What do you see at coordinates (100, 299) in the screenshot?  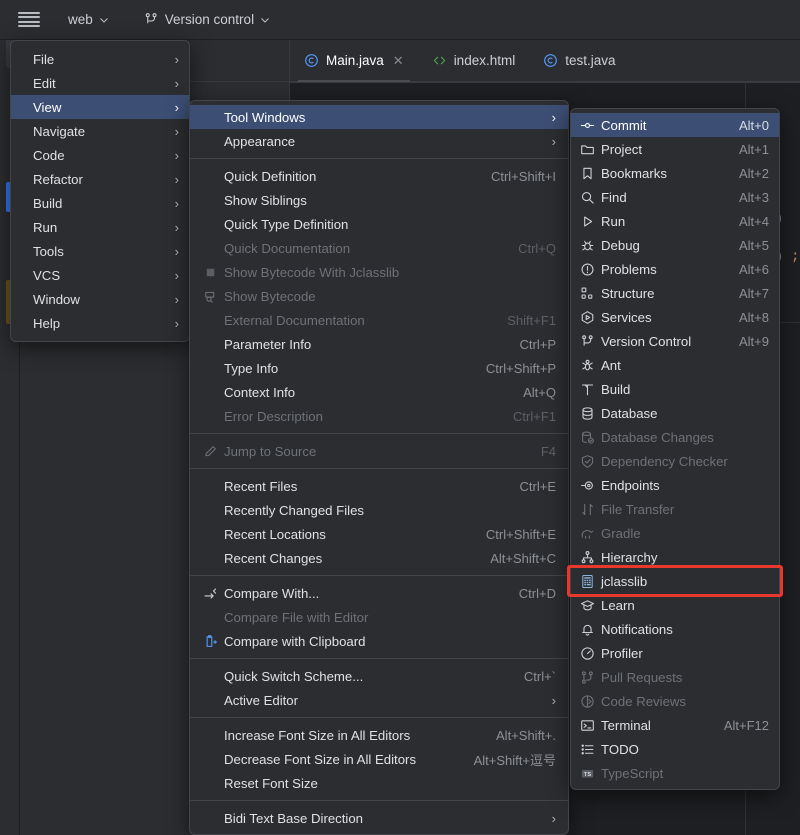 I see `menu-item-window: Window ›` at bounding box center [100, 299].